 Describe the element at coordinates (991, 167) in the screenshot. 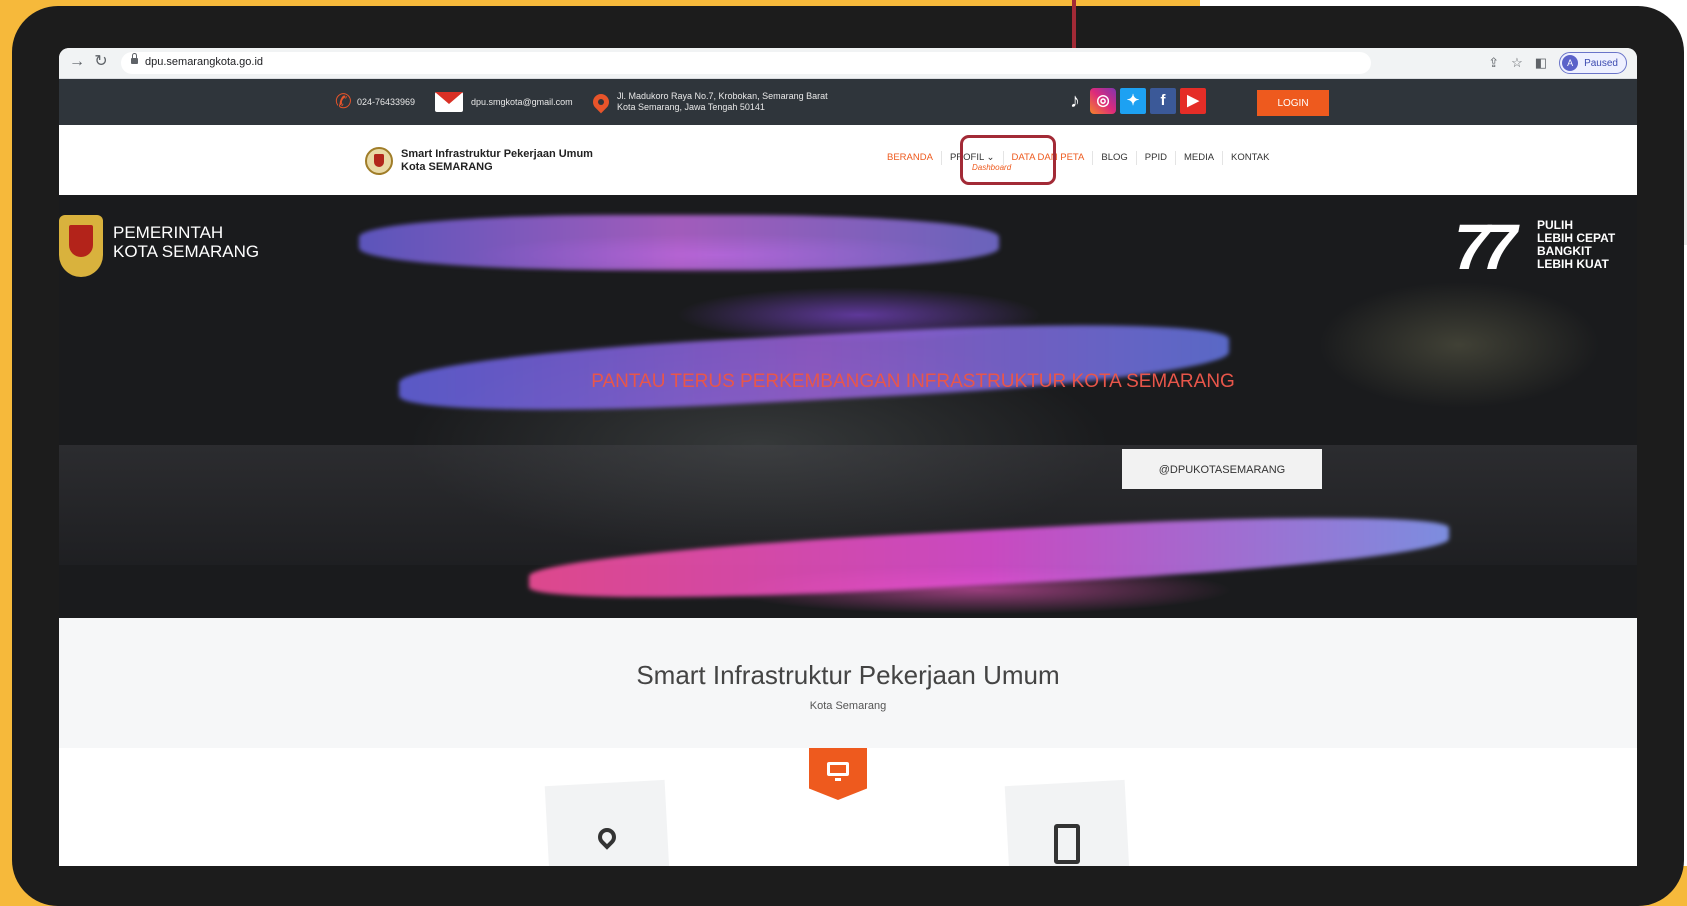

I see `submenu-dashboard: Dashboard` at that location.